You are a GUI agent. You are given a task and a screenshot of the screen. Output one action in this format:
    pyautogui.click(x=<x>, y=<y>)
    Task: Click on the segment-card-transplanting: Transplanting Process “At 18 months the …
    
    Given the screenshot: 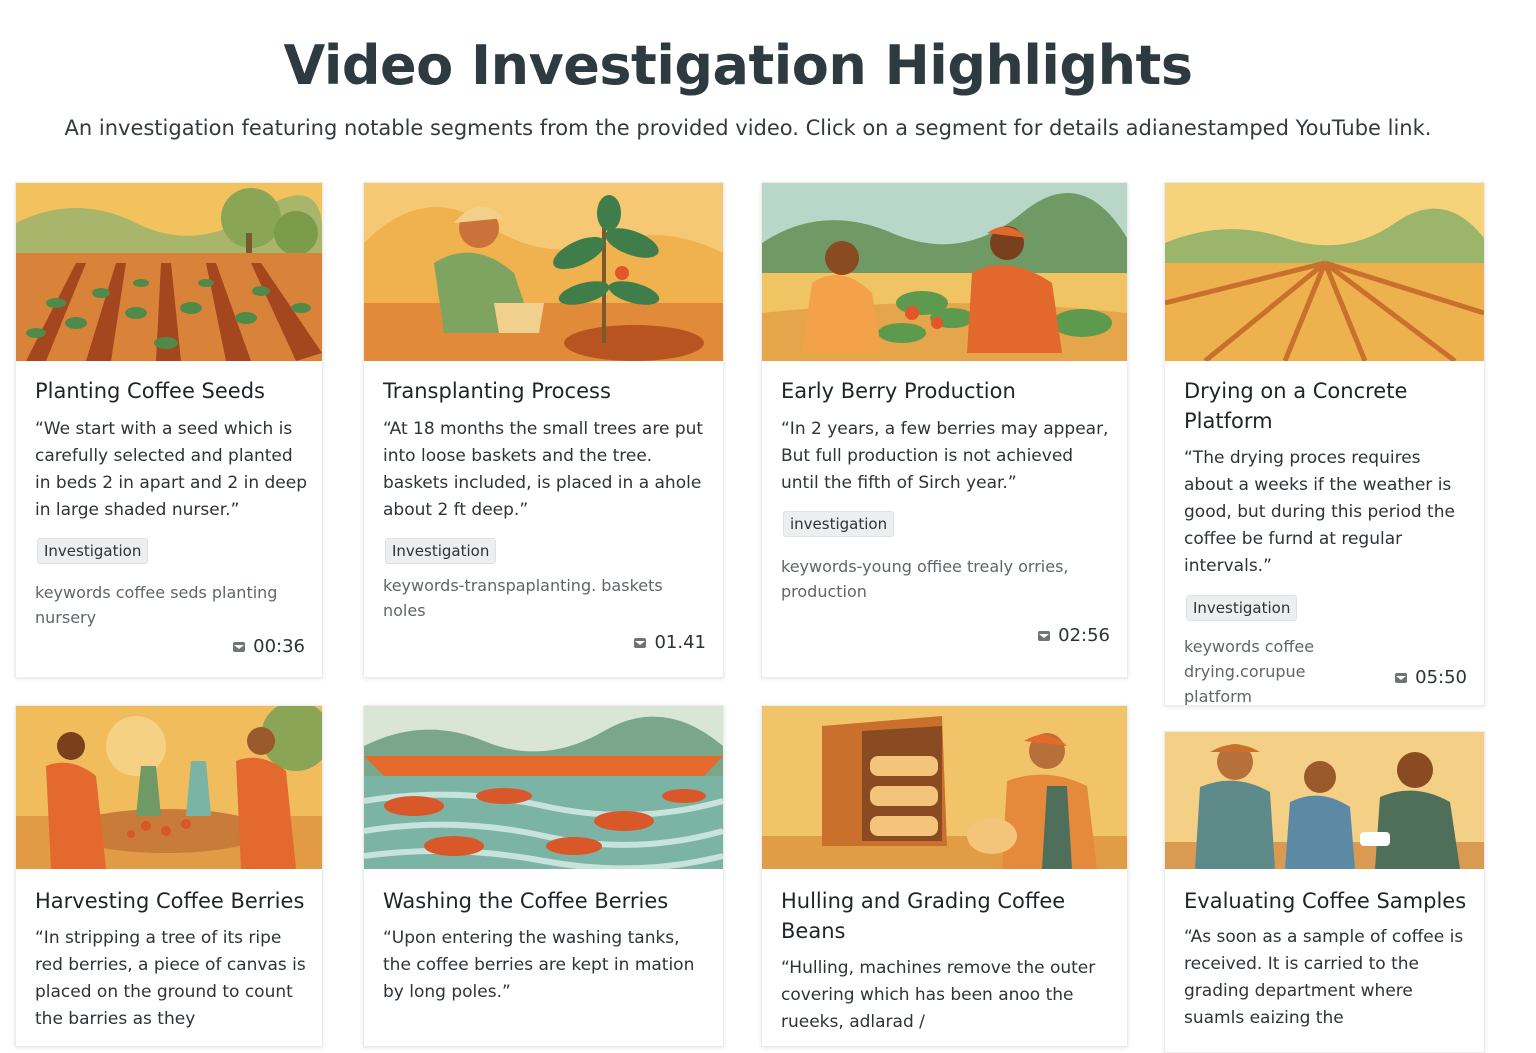 What is the action you would take?
    pyautogui.click(x=543, y=430)
    